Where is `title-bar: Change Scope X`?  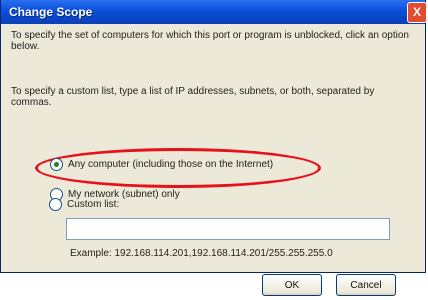
title-bar: Change Scope X is located at coordinates (214, 12).